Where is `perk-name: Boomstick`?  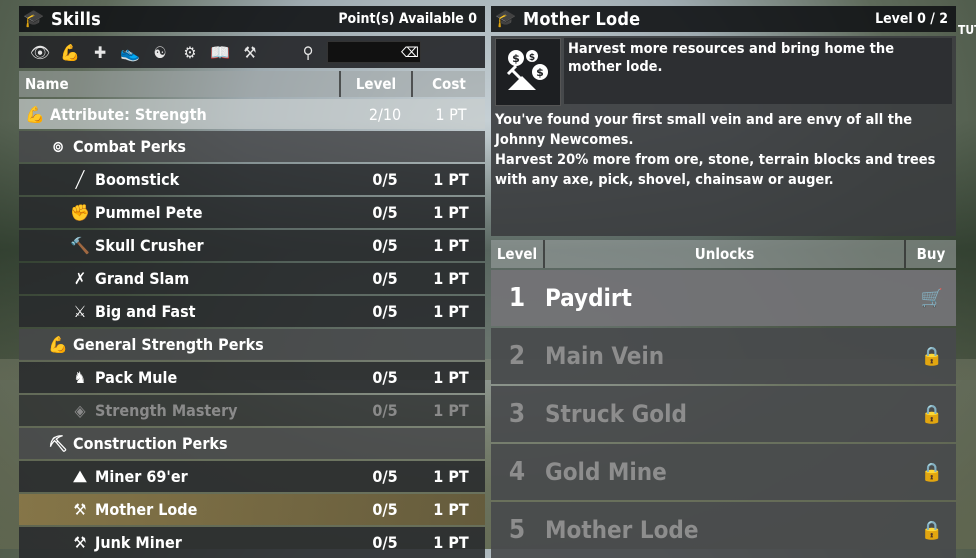
perk-name: Boomstick is located at coordinates (137, 179).